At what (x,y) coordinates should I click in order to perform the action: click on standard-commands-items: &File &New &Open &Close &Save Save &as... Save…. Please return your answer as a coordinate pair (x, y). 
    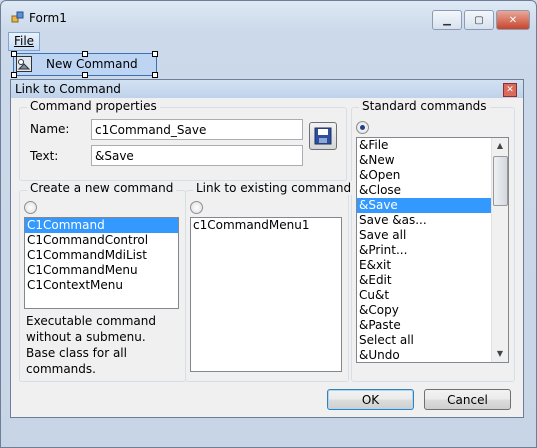
    Looking at the image, I should click on (432, 250).